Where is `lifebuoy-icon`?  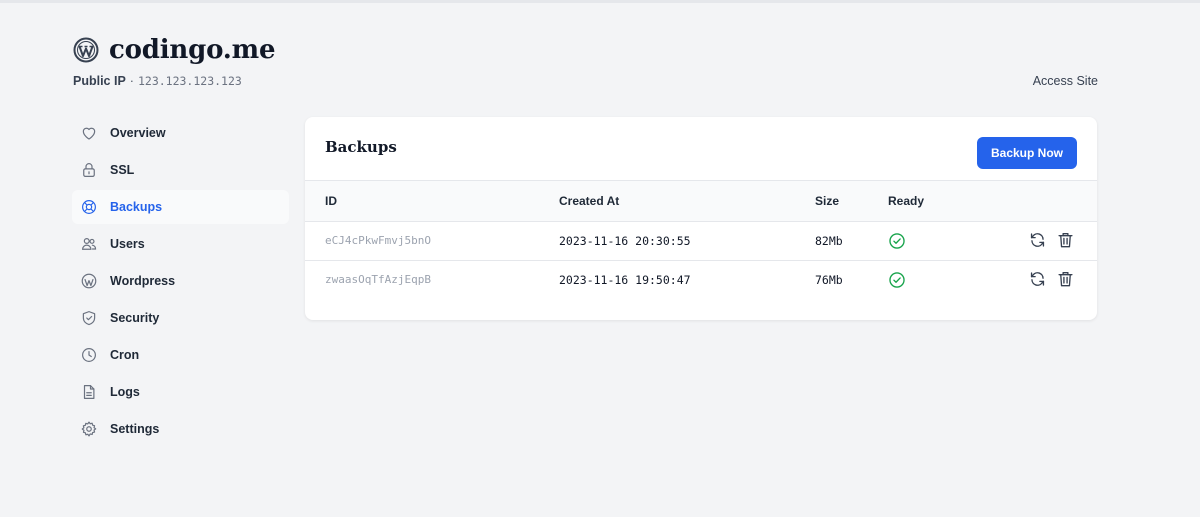
lifebuoy-icon is located at coordinates (89, 207).